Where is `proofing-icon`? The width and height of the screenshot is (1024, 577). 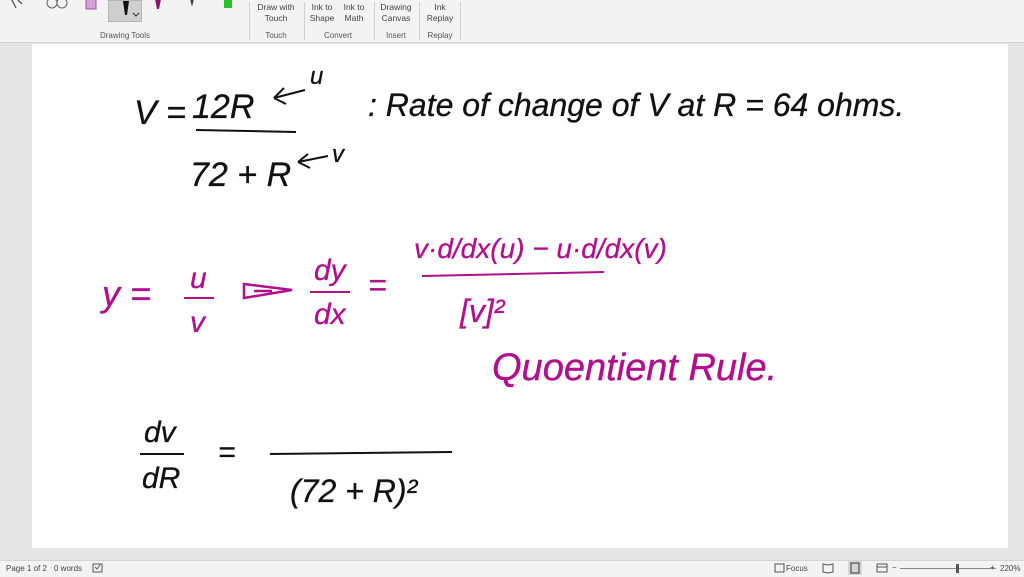
proofing-icon is located at coordinates (98, 569).